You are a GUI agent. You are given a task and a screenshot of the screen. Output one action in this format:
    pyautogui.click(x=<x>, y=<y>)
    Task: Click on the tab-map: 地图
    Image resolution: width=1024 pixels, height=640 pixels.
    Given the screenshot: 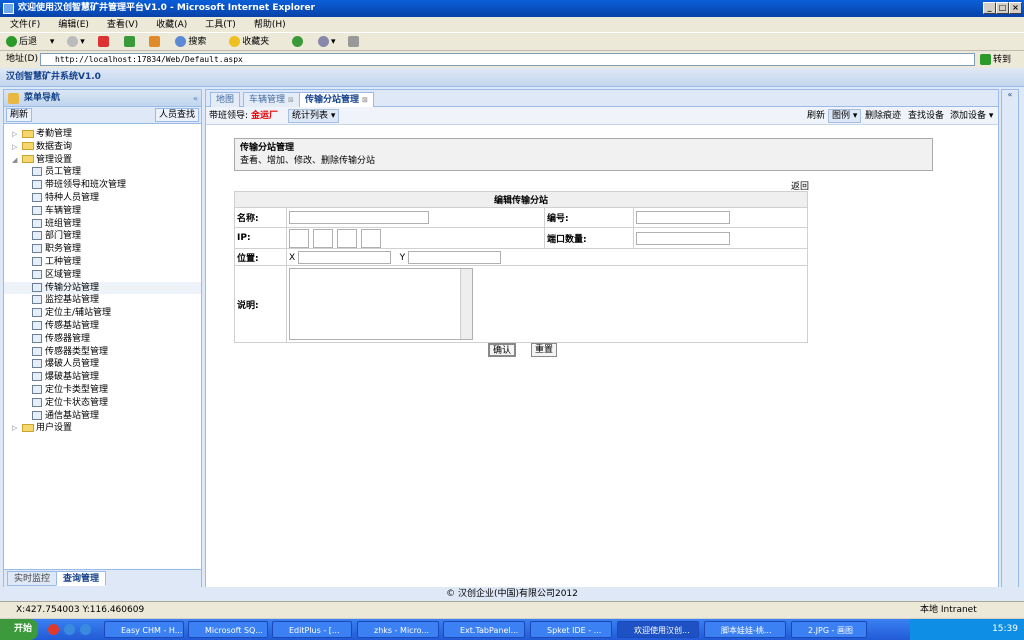 What is the action you would take?
    pyautogui.click(x=225, y=99)
    